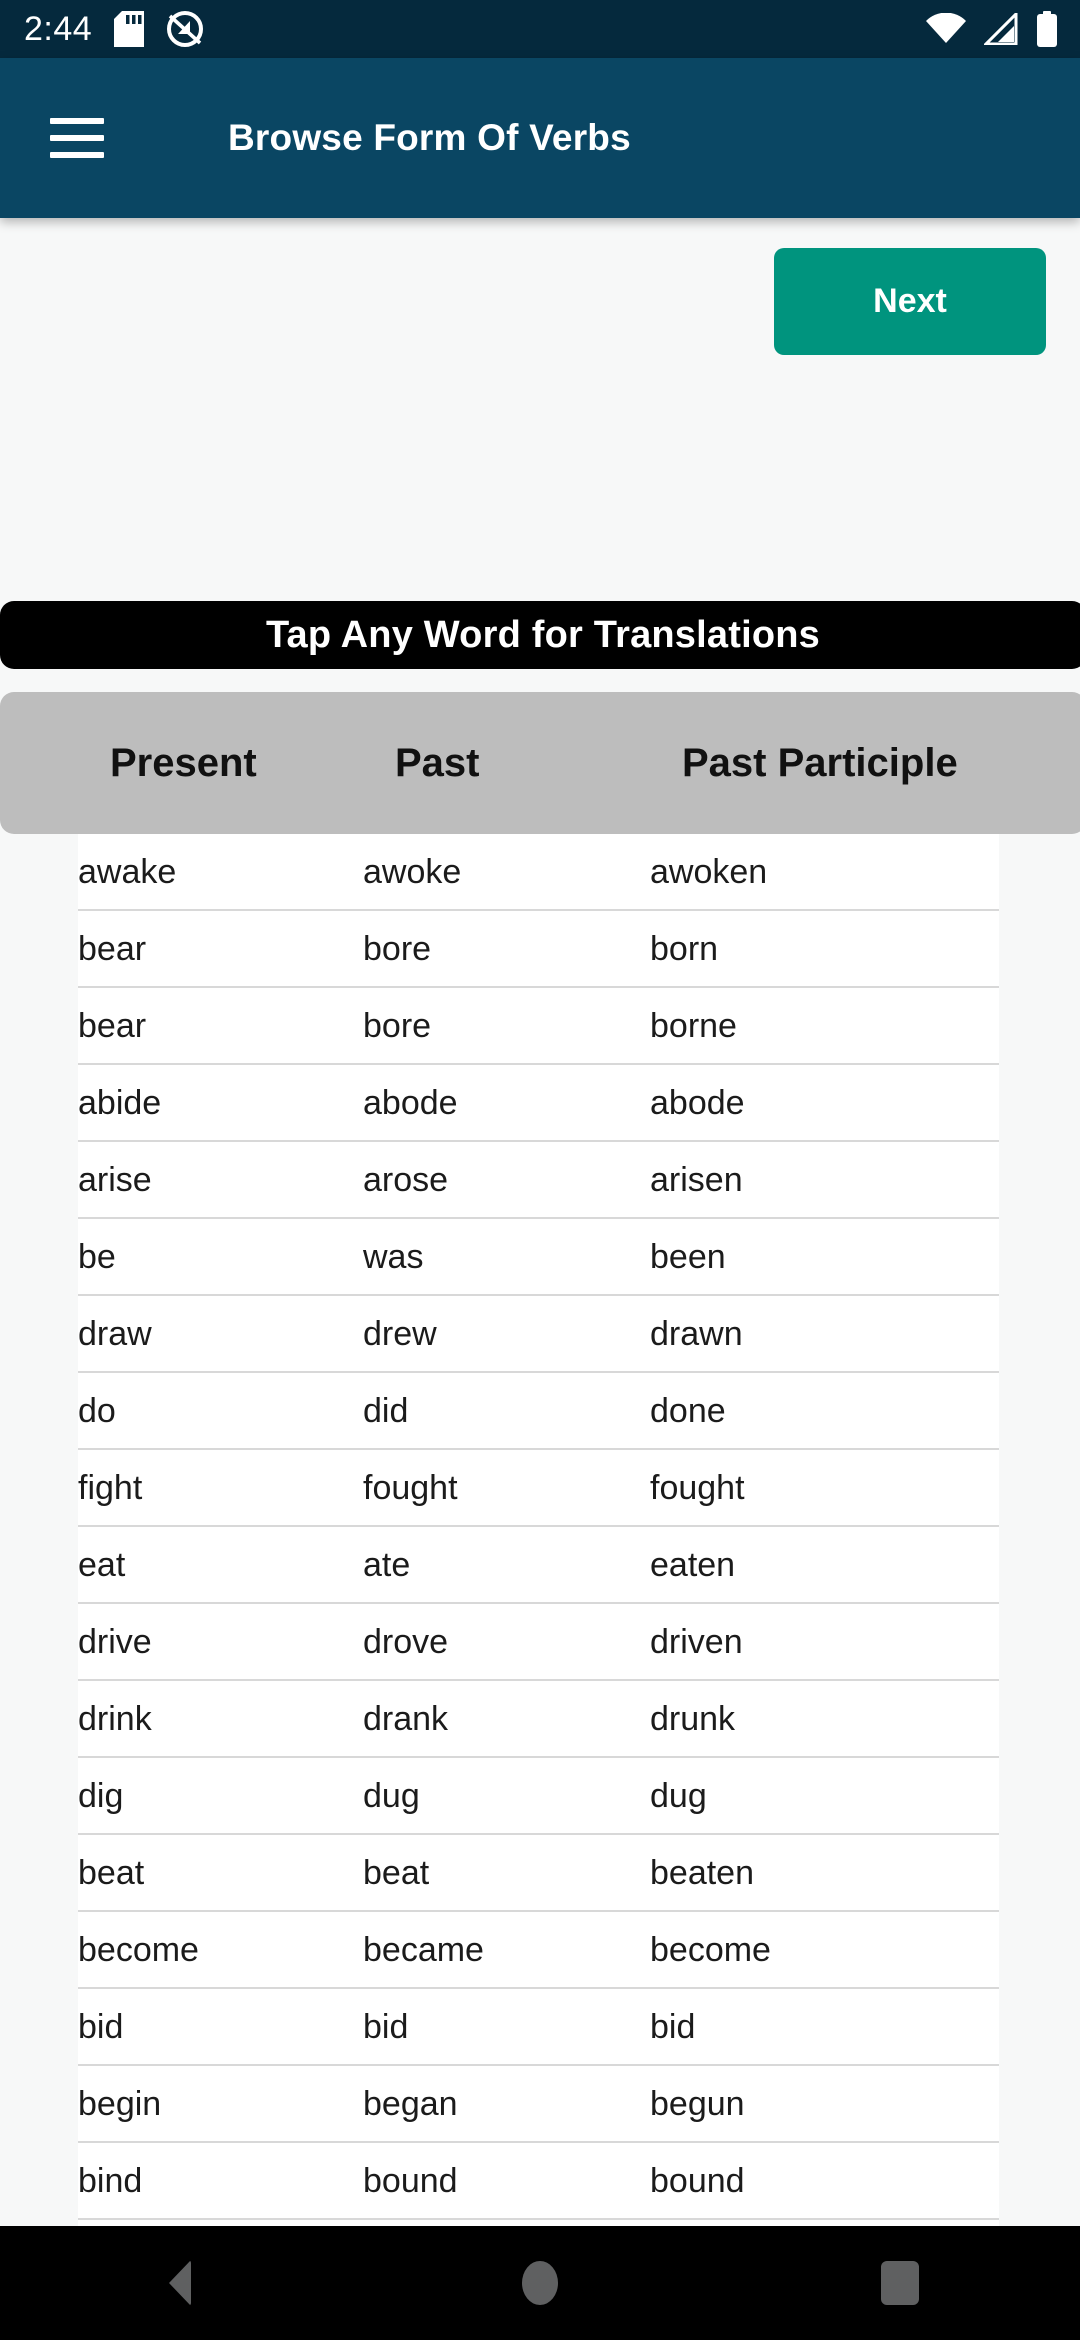  What do you see at coordinates (538, 872) in the screenshot?
I see `table-row: awake awoke awoken` at bounding box center [538, 872].